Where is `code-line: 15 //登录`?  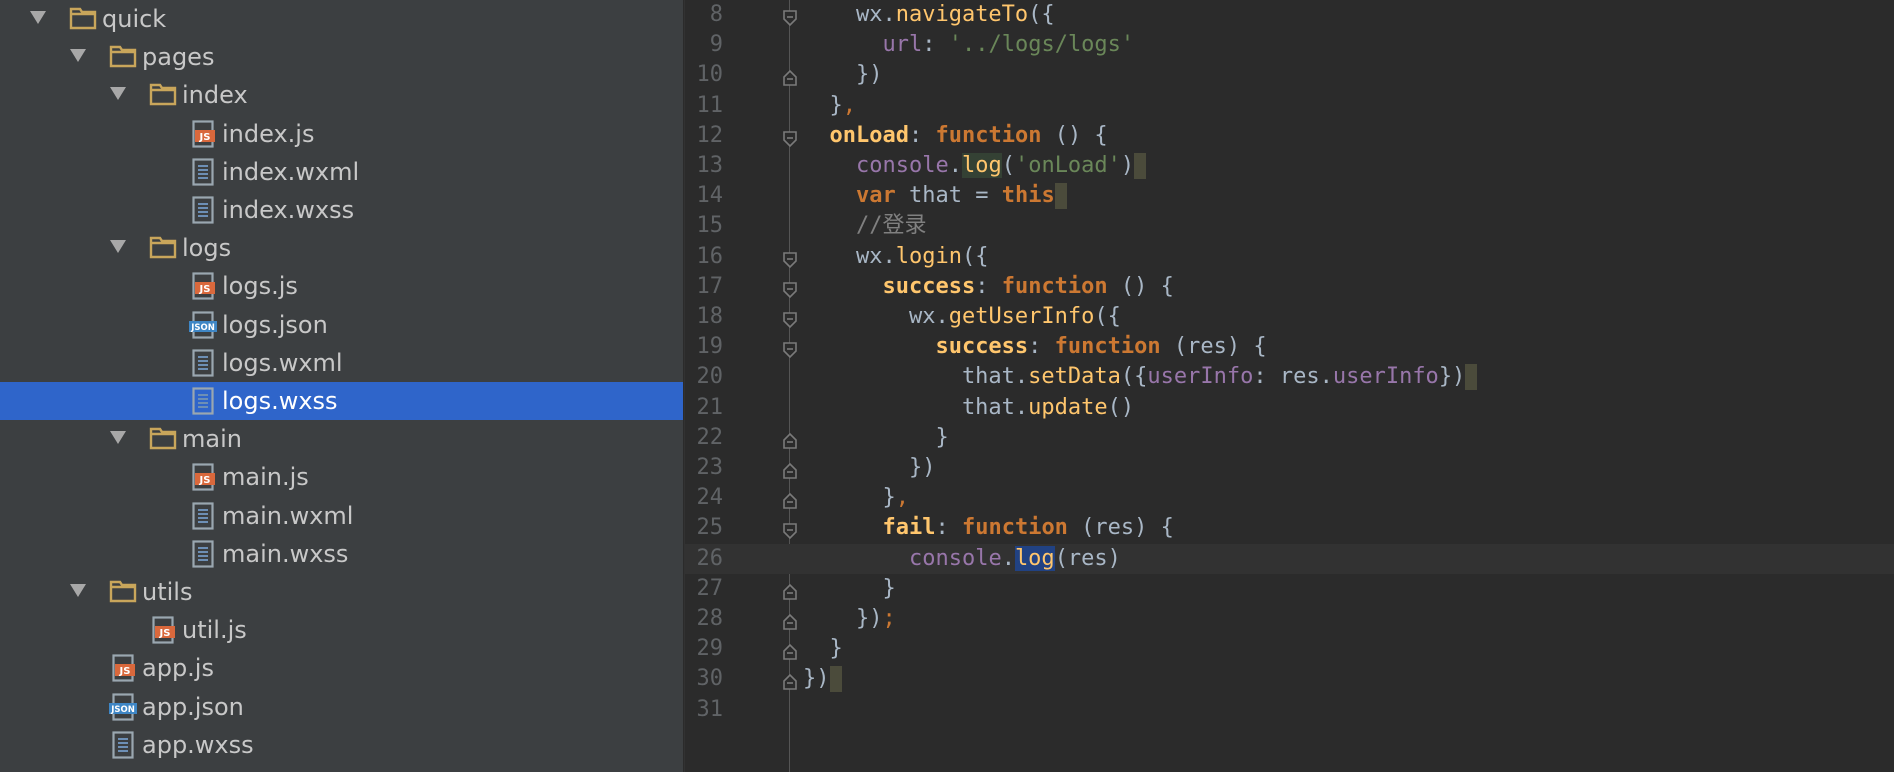
code-line: 15 //登录 is located at coordinates (1289, 226).